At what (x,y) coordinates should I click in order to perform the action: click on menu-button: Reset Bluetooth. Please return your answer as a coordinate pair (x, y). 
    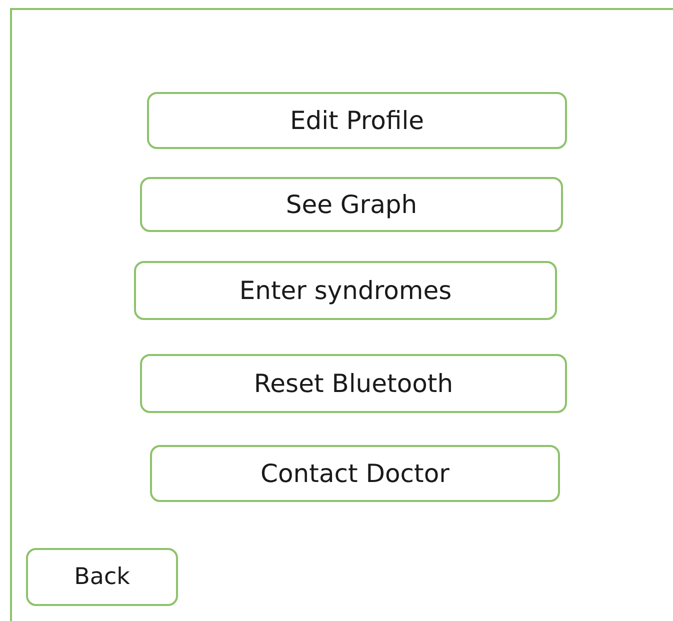
    Looking at the image, I should click on (353, 383).